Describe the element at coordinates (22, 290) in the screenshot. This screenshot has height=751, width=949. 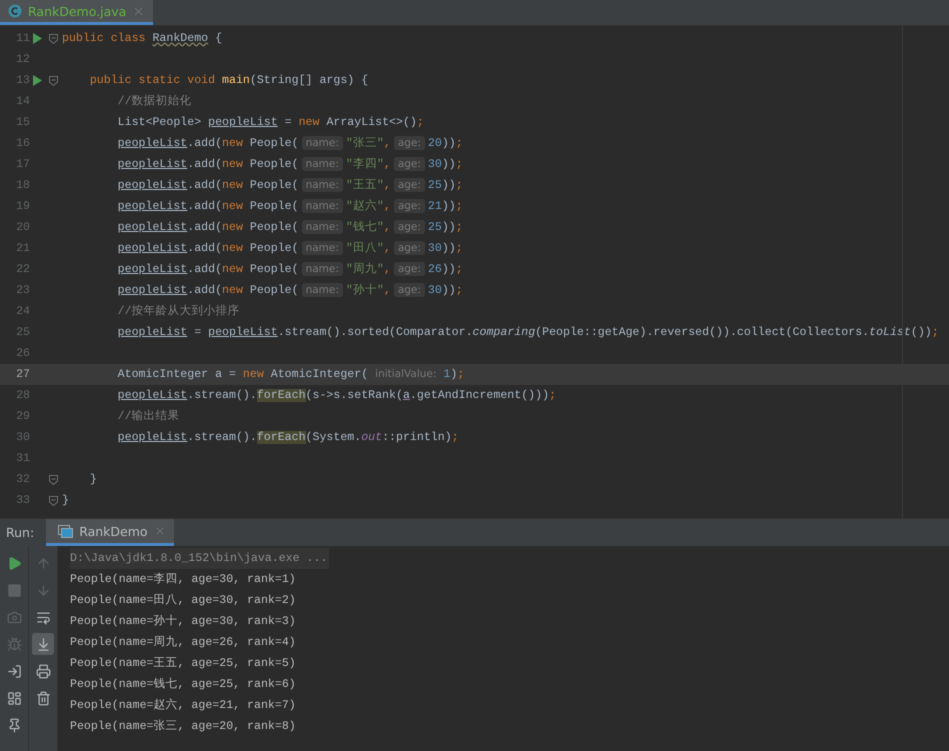
I see `line-number: 23` at that location.